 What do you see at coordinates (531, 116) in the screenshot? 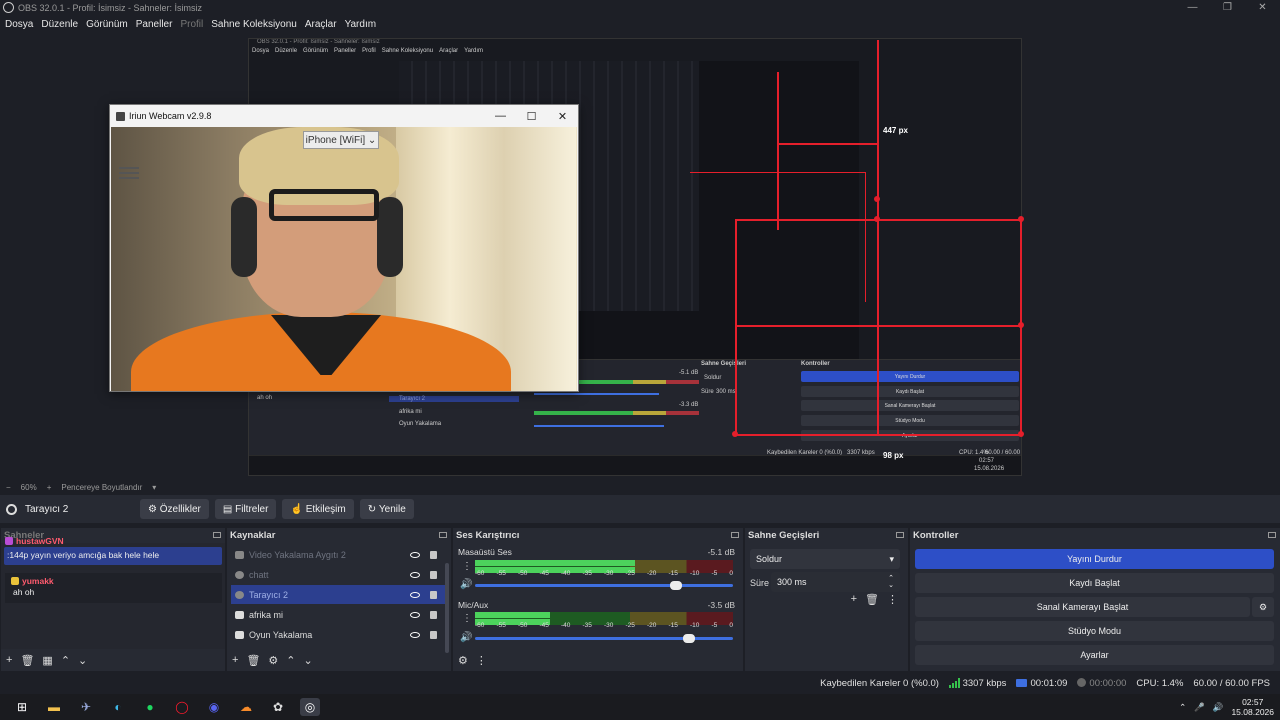
I see `webcam-maximize-button: ☐` at bounding box center [531, 116].